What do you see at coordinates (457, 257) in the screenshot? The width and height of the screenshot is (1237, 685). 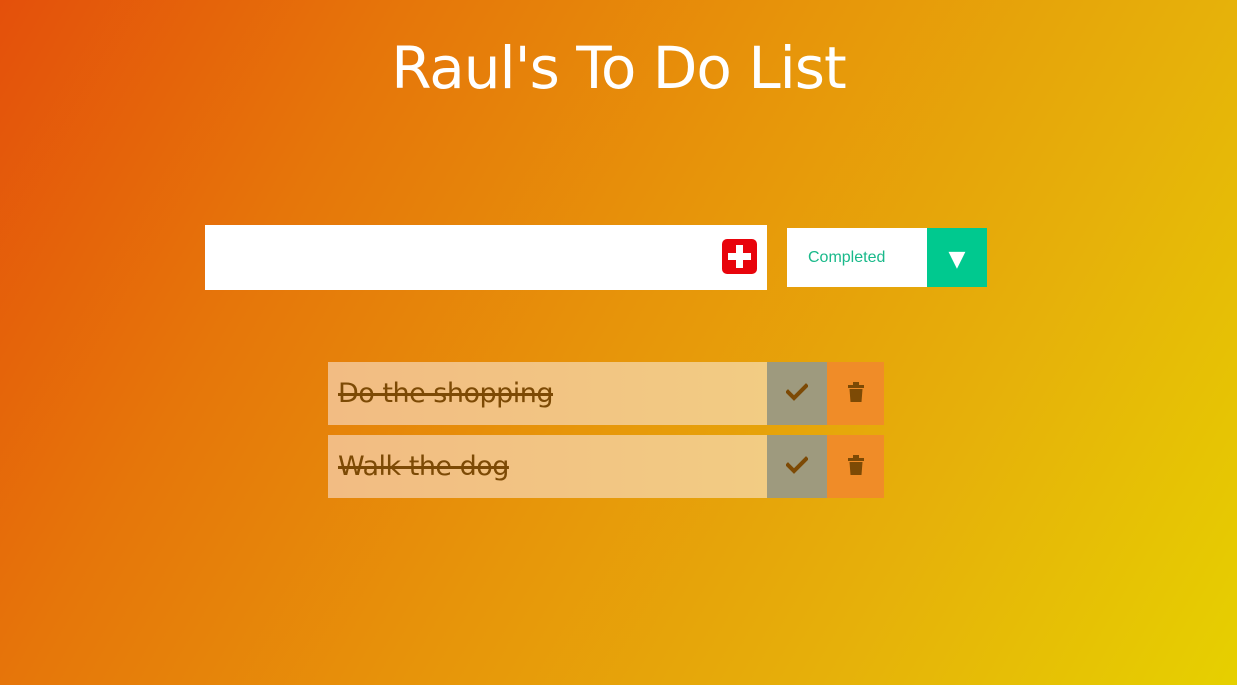 I see `todo-input` at bounding box center [457, 257].